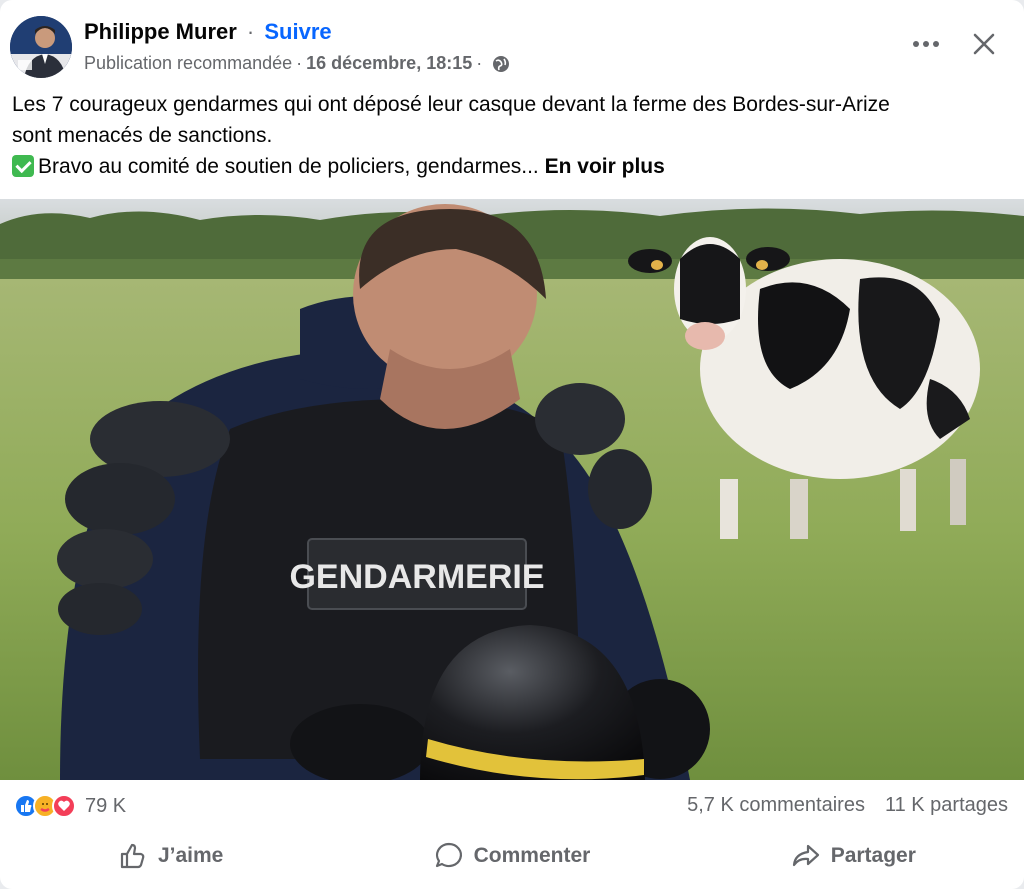 Image resolution: width=1024 pixels, height=889 pixels. What do you see at coordinates (605, 166) in the screenshot?
I see `see-more-link: En voir plus` at bounding box center [605, 166].